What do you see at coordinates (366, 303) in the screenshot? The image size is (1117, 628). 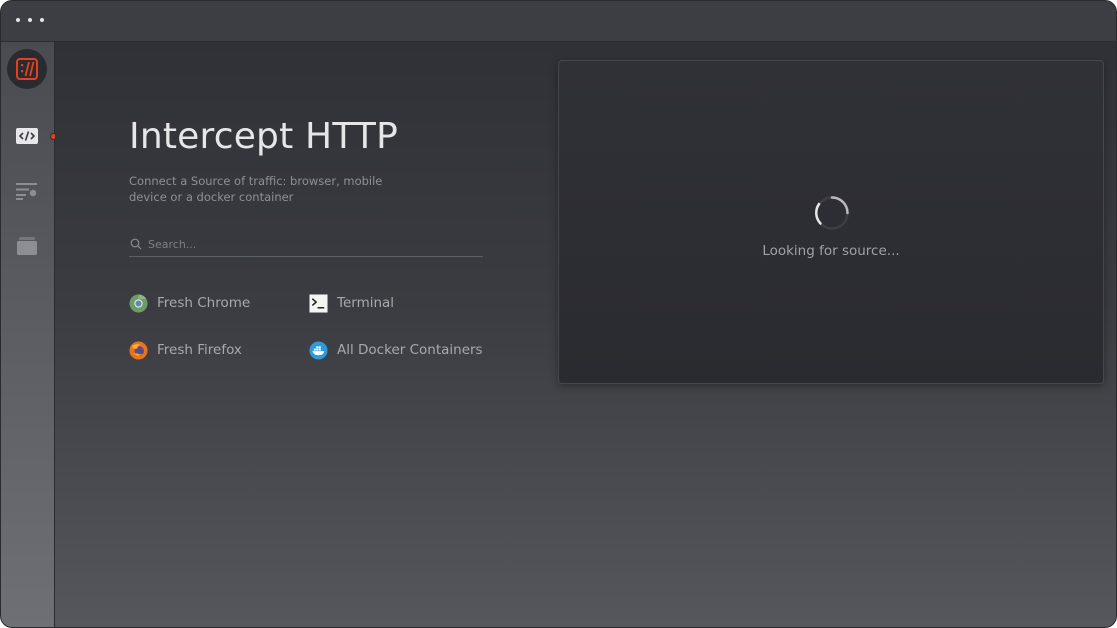 I see `option-label: Terminal` at bounding box center [366, 303].